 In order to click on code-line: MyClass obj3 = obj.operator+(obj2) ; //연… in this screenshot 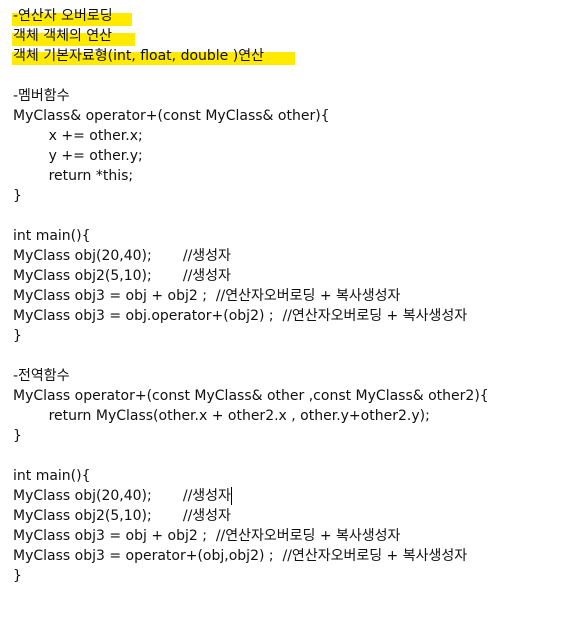, I will do `click(240, 316)`.